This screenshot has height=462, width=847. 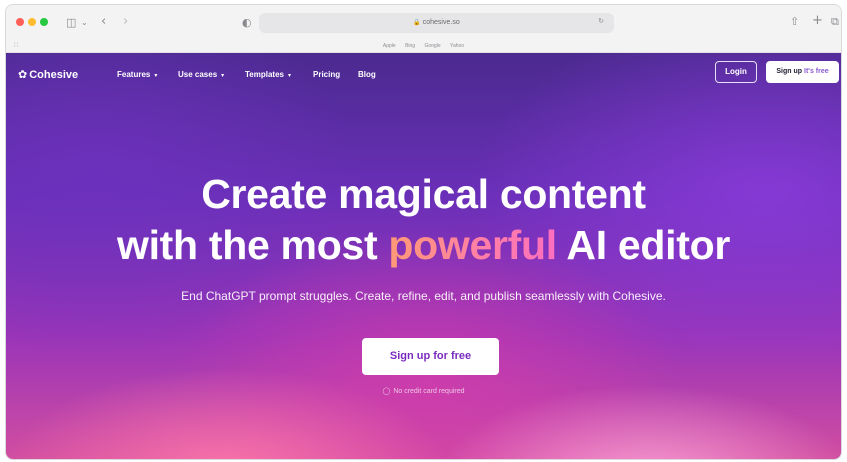 What do you see at coordinates (20, 22) in the screenshot?
I see `close-window-button` at bounding box center [20, 22].